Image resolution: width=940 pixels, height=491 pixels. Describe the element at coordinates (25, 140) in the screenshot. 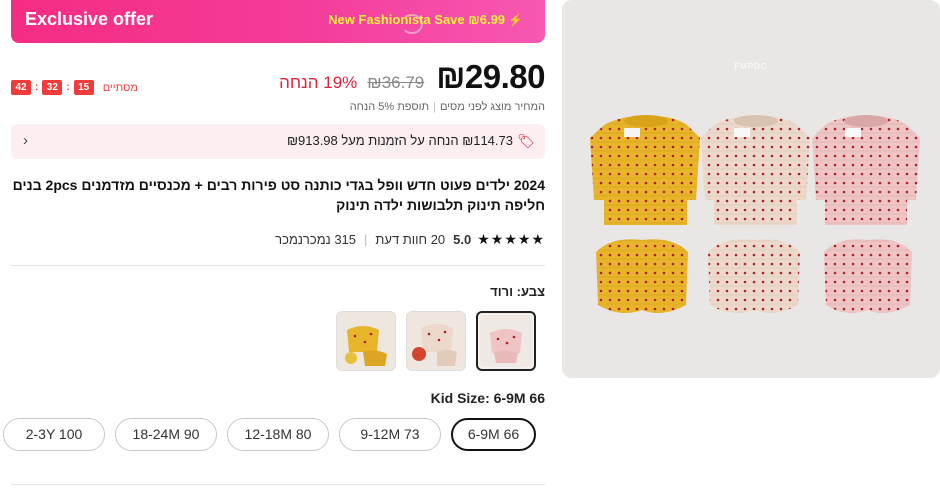

I see `chevron-left-icon: ‹` at that location.